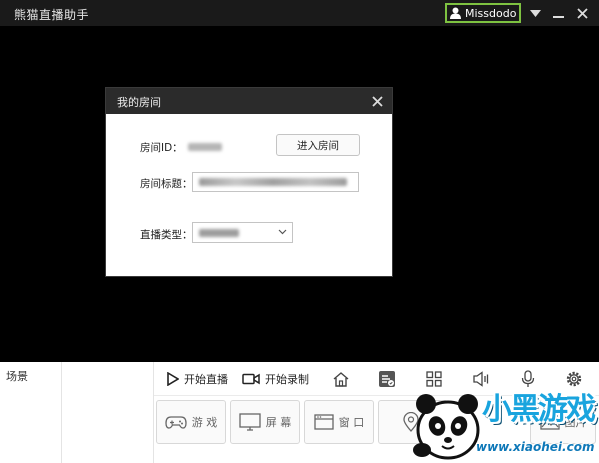 This screenshot has width=599, height=463. I want to click on room-id-label: 房间ID：, so click(161, 148).